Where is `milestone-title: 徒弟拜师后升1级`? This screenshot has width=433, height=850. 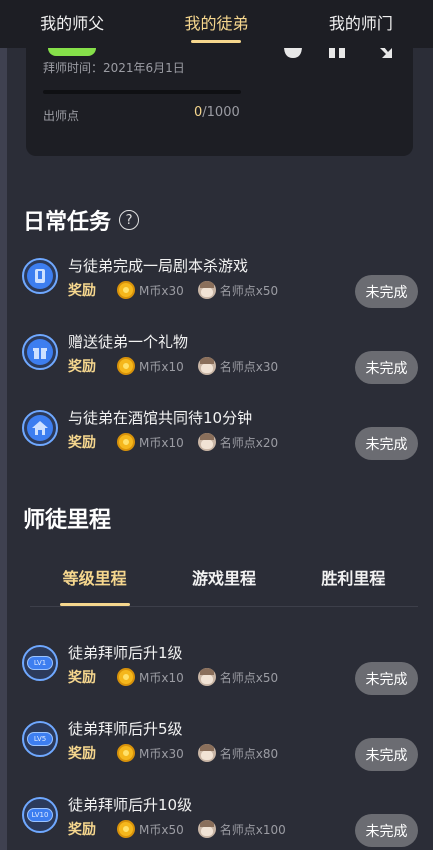 milestone-title: 徒弟拜师后升1级 is located at coordinates (125, 653).